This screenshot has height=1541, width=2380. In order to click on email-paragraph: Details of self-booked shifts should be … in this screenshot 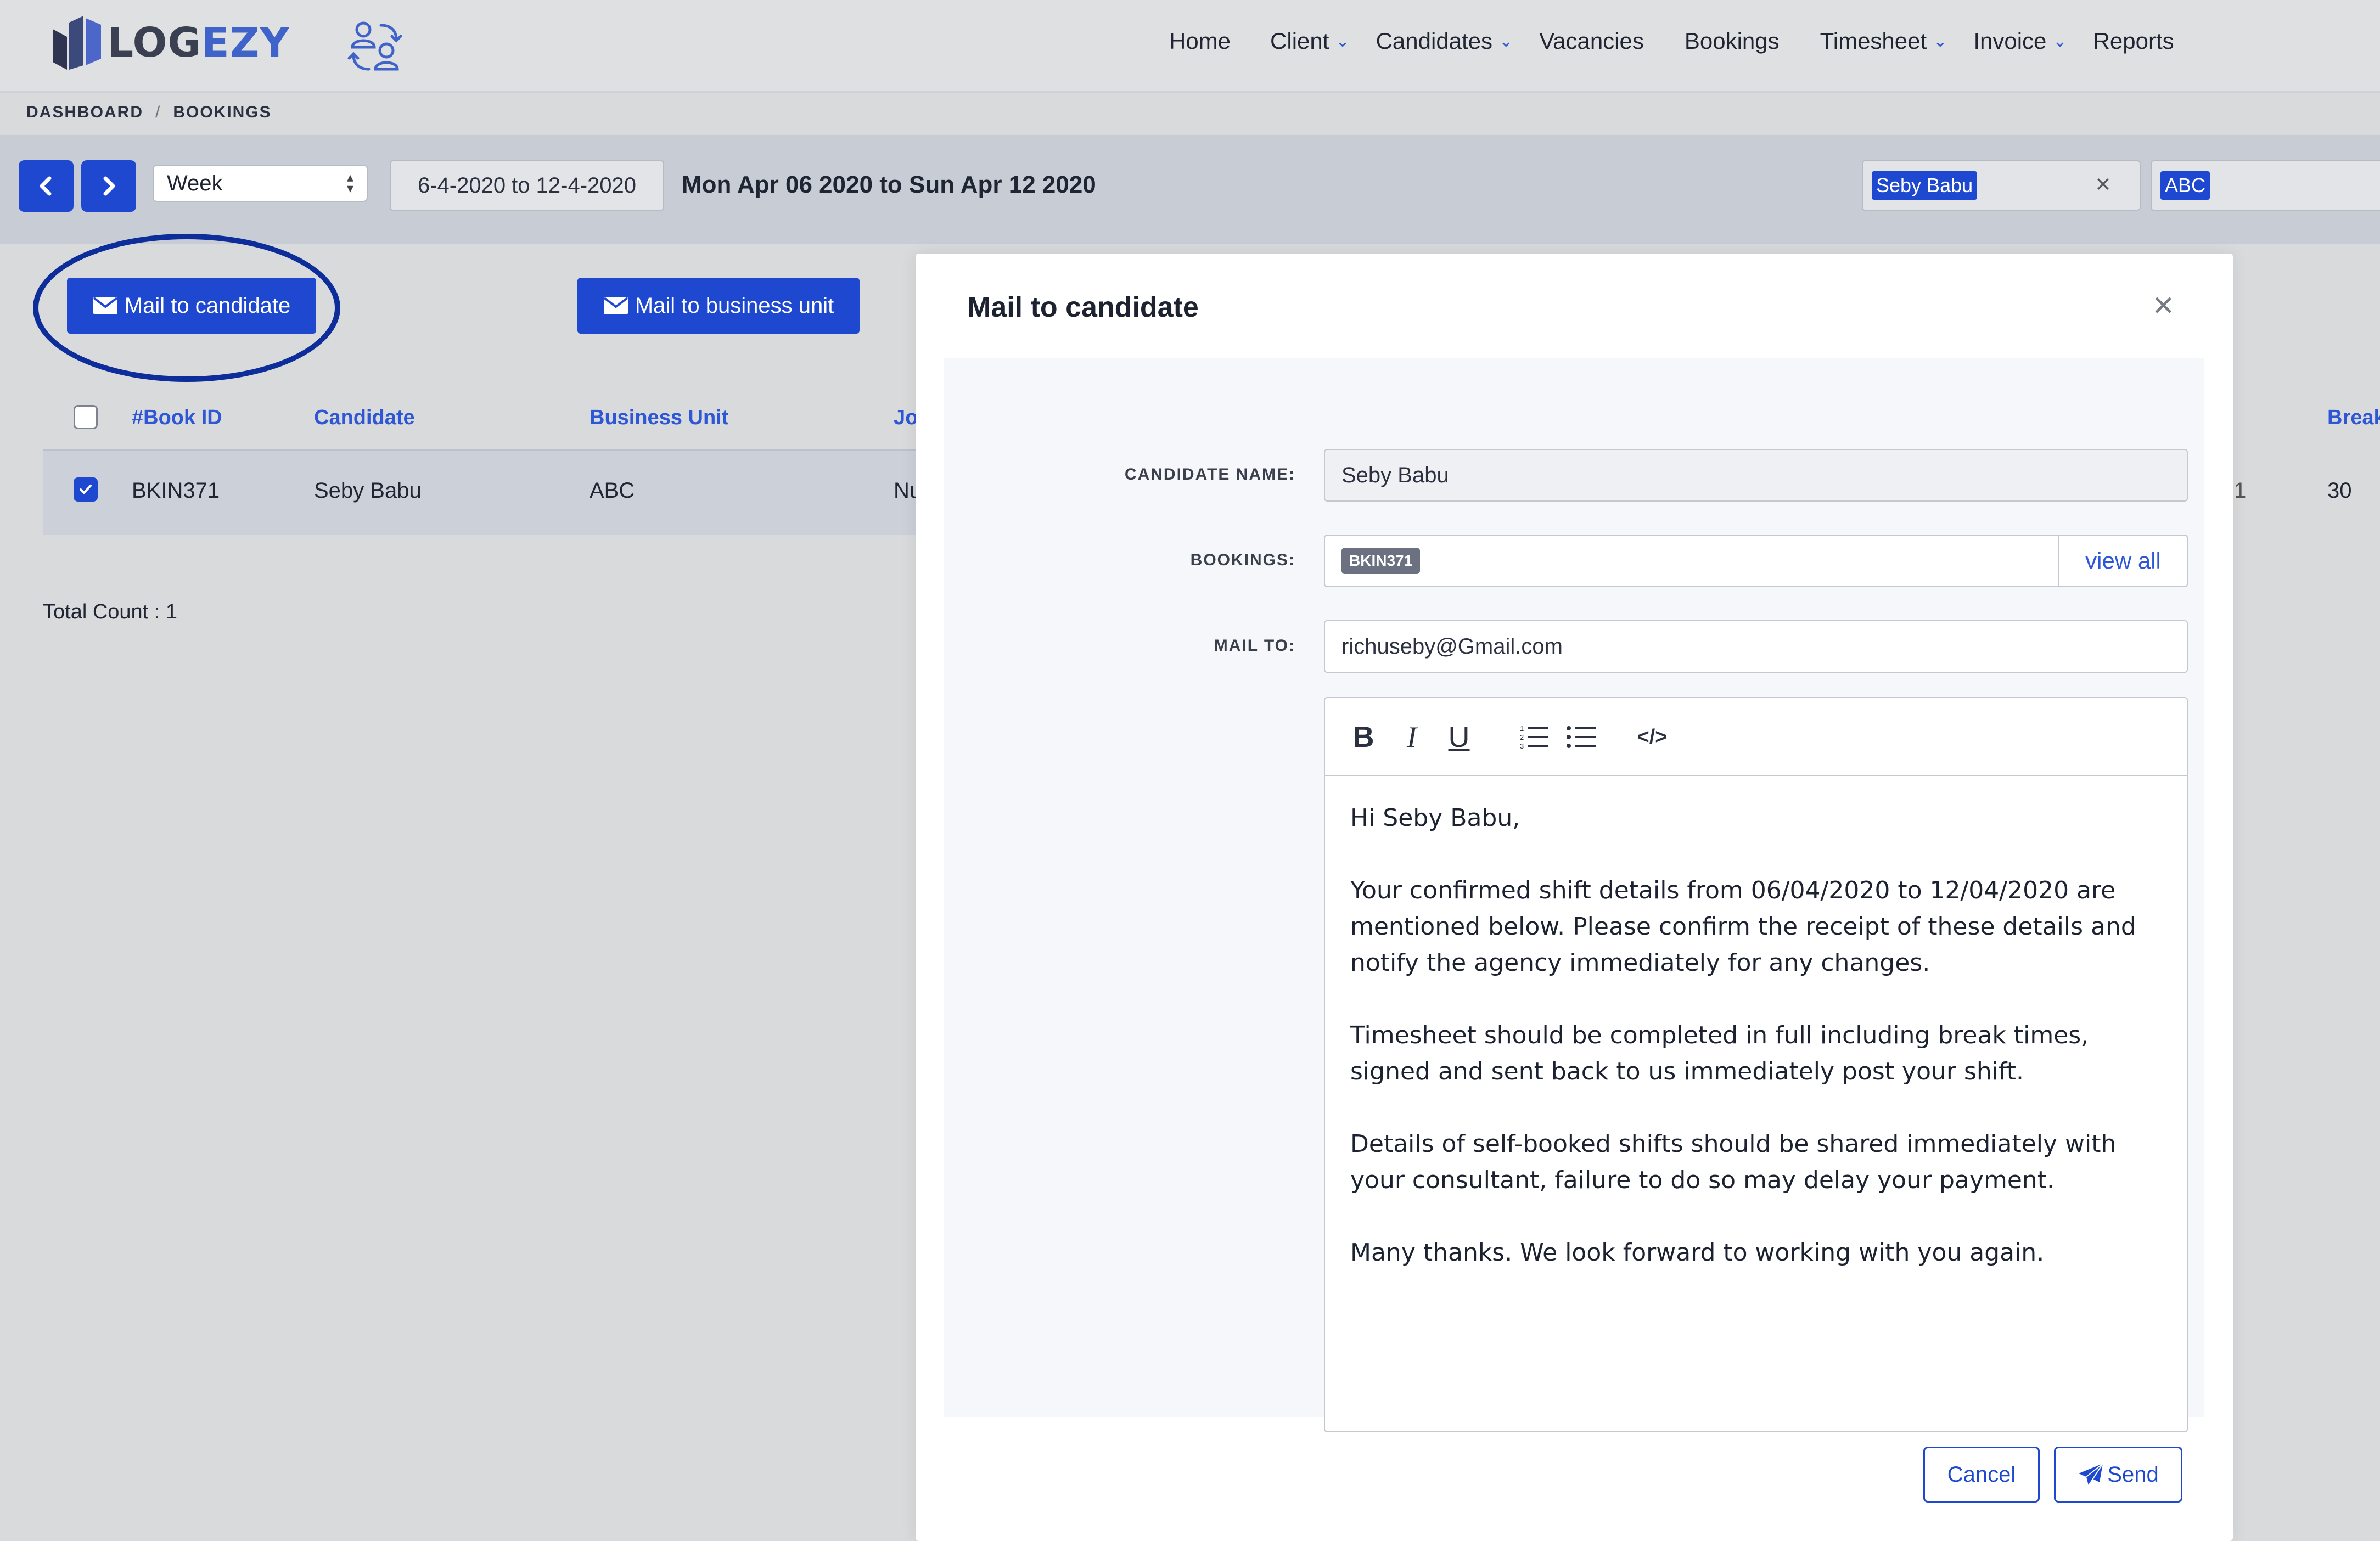, I will do `click(1733, 1162)`.